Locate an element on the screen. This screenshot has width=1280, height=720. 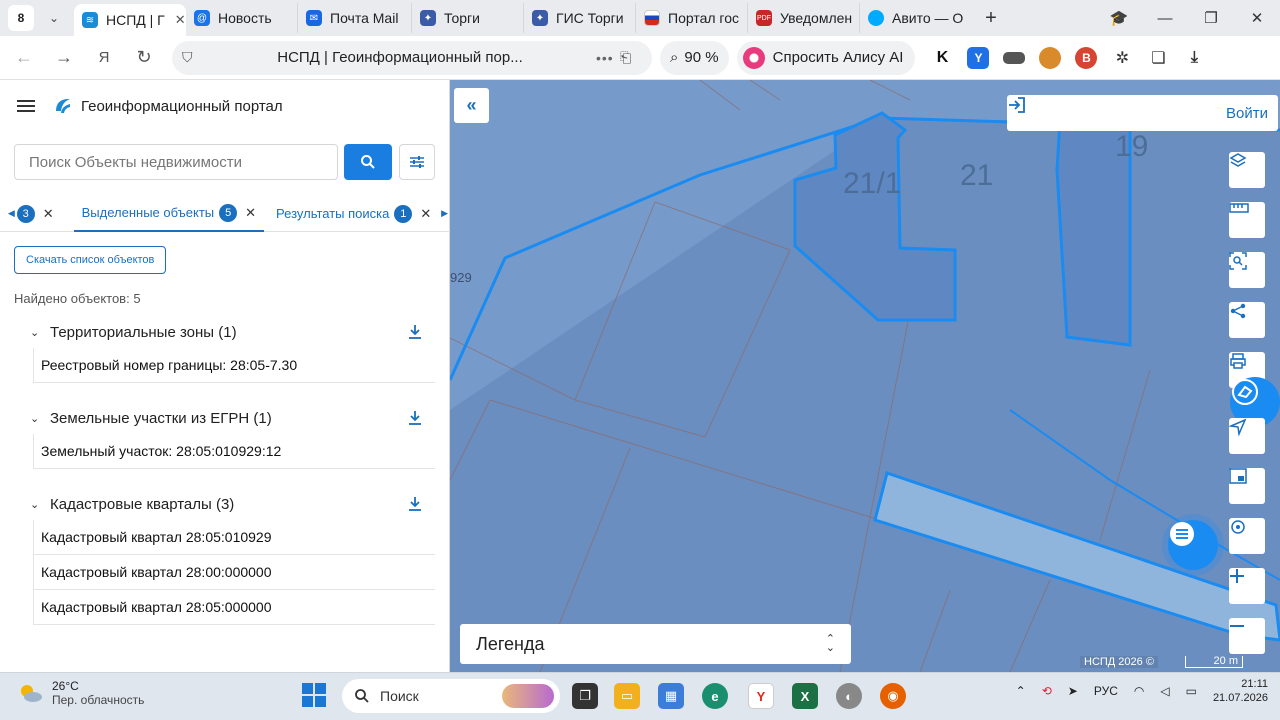
group-header: ⌄ Территориальные зоны (1) is located at coordinates (225, 332).